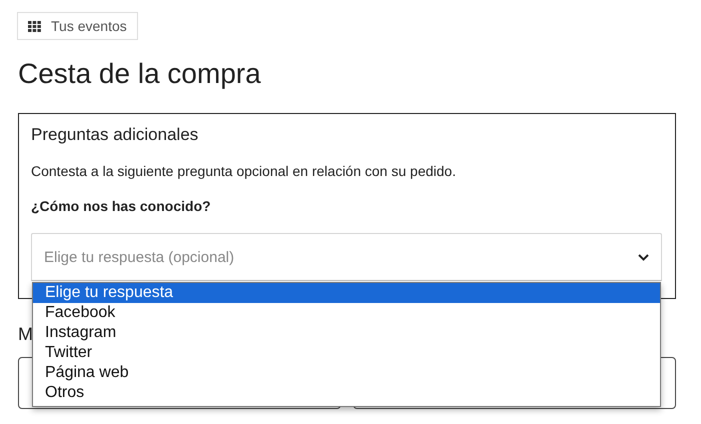 This screenshot has height=424, width=701. Describe the element at coordinates (25, 334) in the screenshot. I see `section-heading: M` at that location.